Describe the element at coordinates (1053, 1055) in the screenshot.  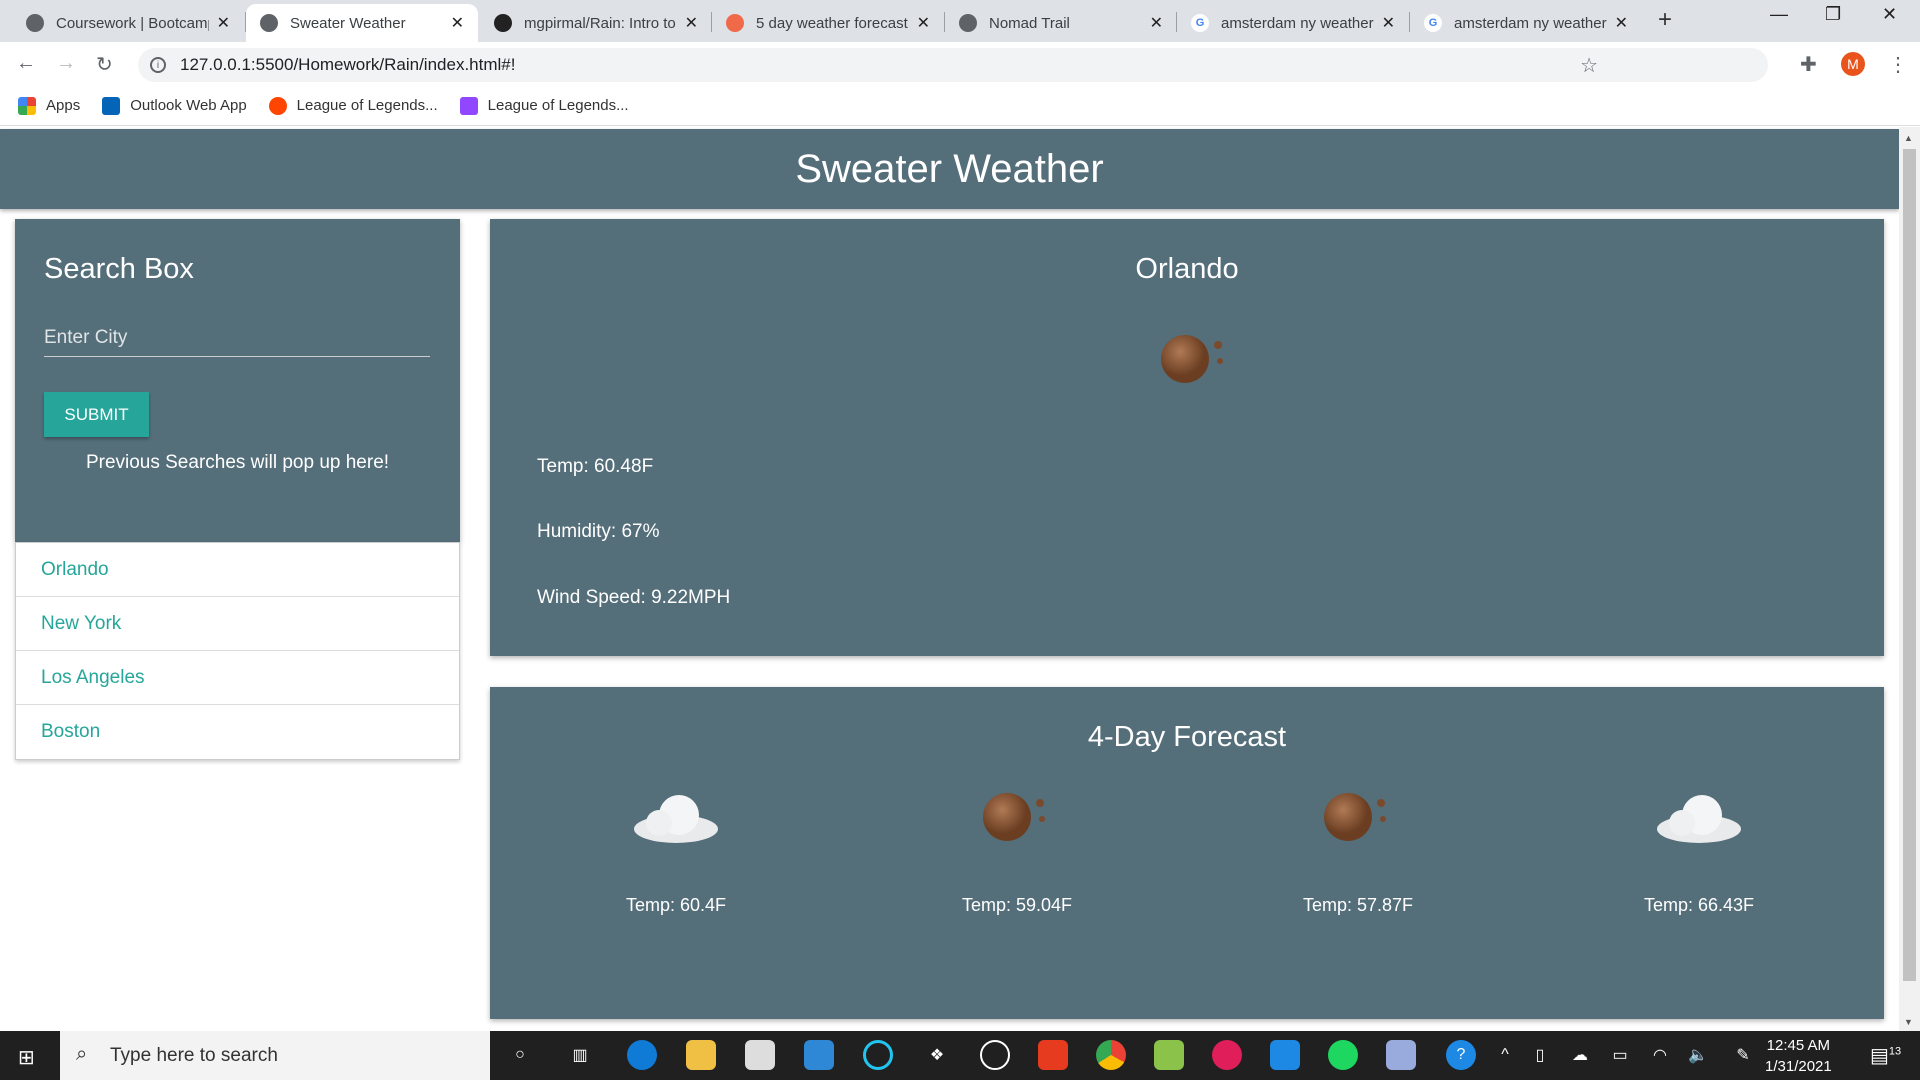
I see `office-icon` at that location.